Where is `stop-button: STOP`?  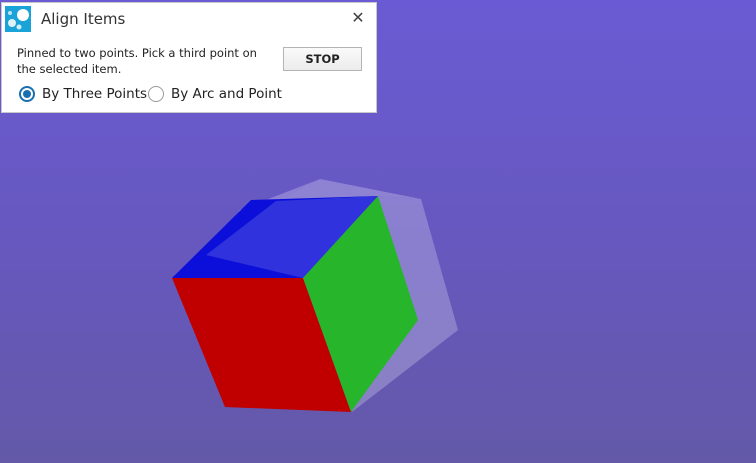
stop-button: STOP is located at coordinates (322, 59).